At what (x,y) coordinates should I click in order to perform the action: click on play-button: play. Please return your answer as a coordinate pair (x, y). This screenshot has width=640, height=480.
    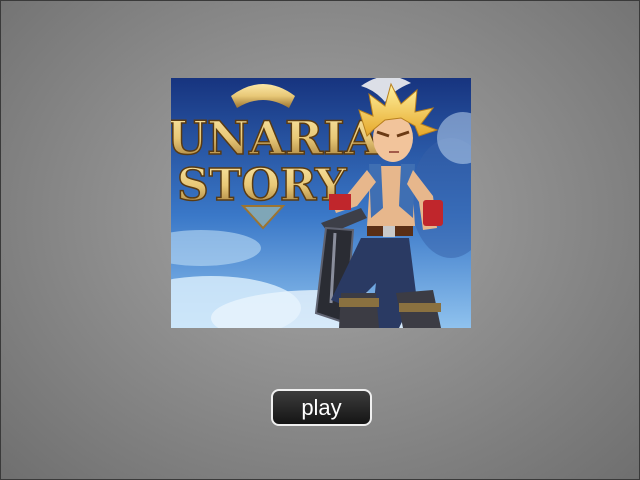
    Looking at the image, I should click on (321, 407).